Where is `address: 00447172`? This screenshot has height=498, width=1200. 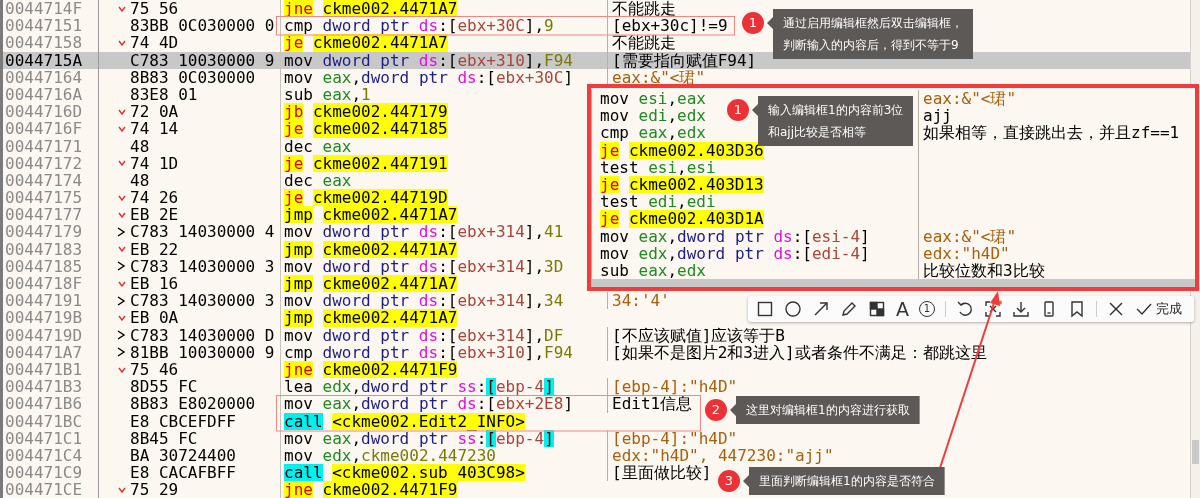
address: 00447172 is located at coordinates (49, 163).